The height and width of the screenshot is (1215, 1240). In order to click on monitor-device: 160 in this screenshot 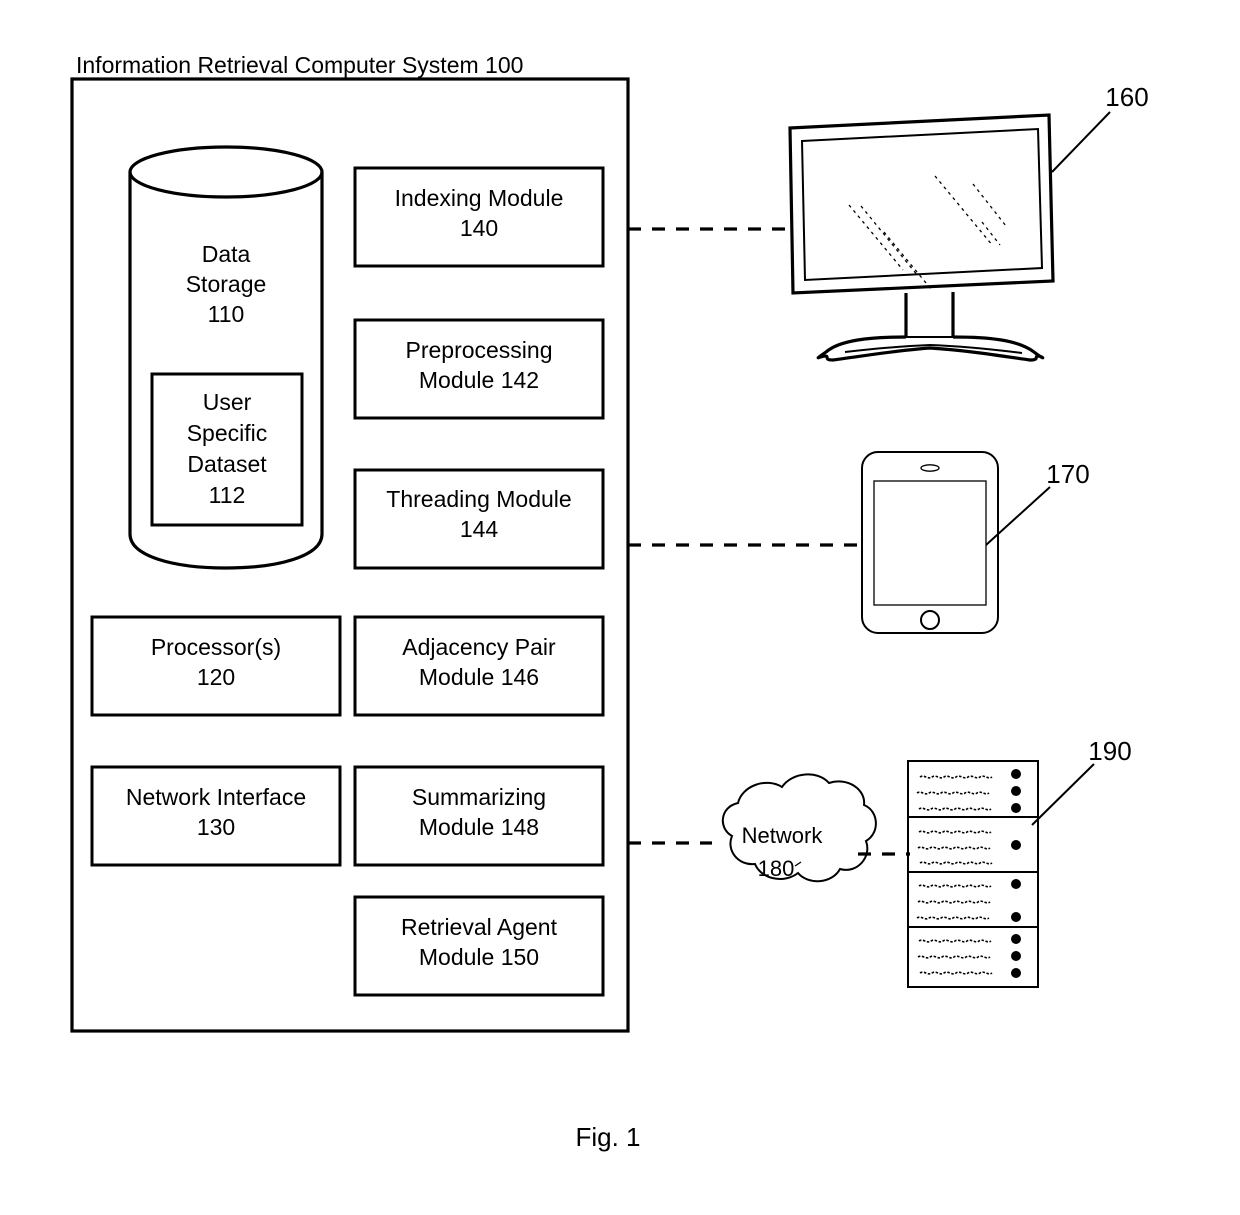, I will do `click(968, 222)`.